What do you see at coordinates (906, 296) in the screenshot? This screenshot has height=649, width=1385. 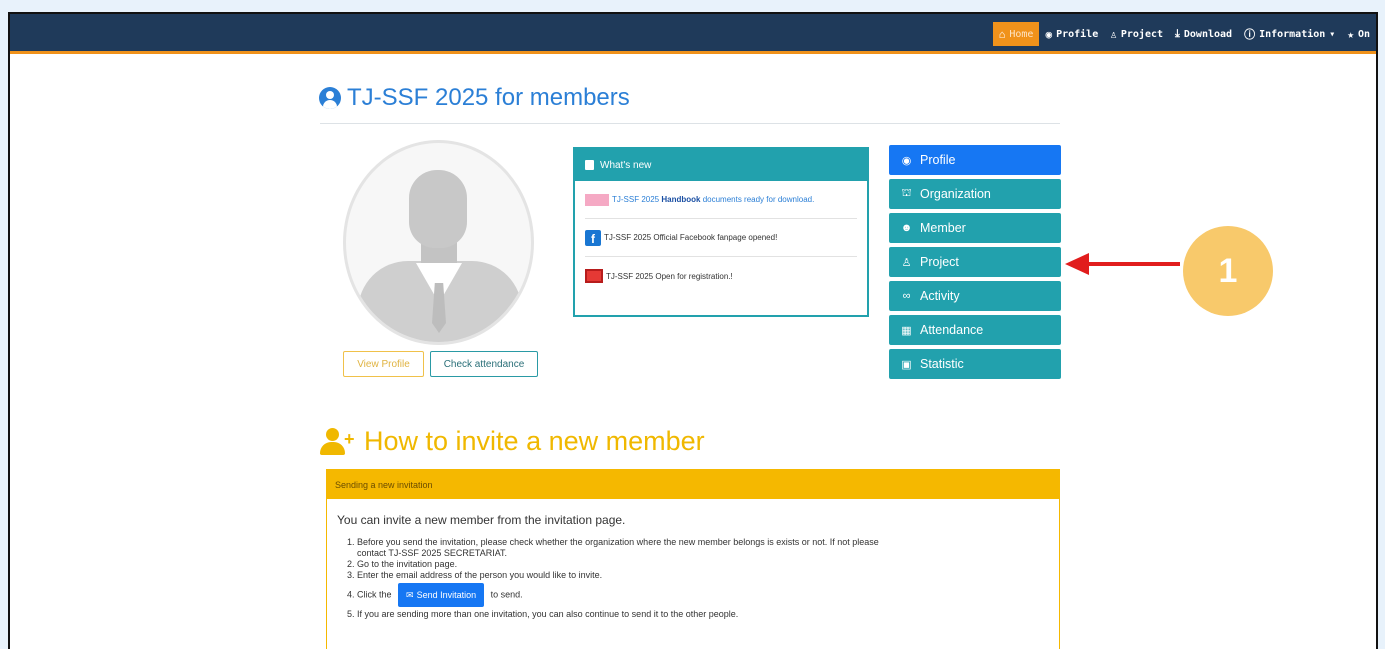 I see `binoculars-icon: ∞` at bounding box center [906, 296].